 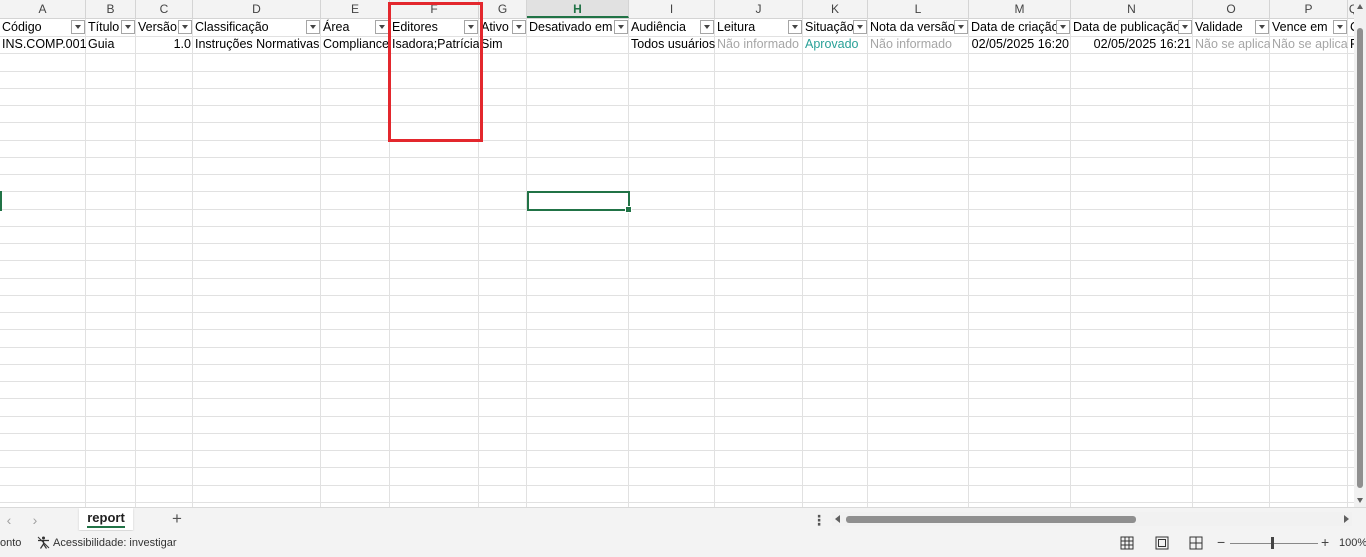 I want to click on zoom-out-button: −, so click(x=1221, y=542).